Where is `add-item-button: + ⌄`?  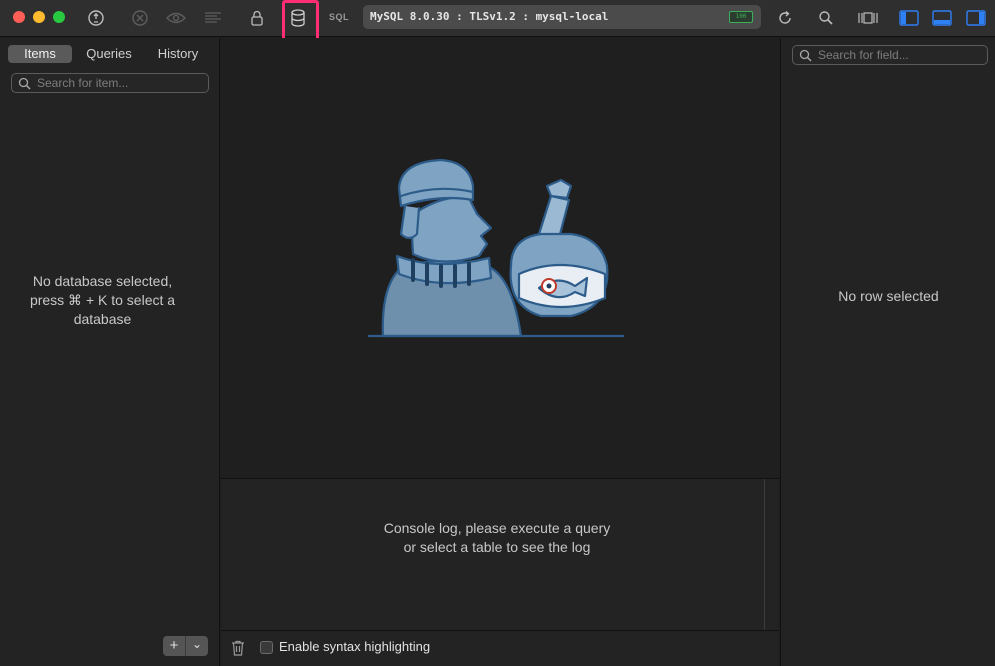
add-item-button: + ⌄ is located at coordinates (185, 646).